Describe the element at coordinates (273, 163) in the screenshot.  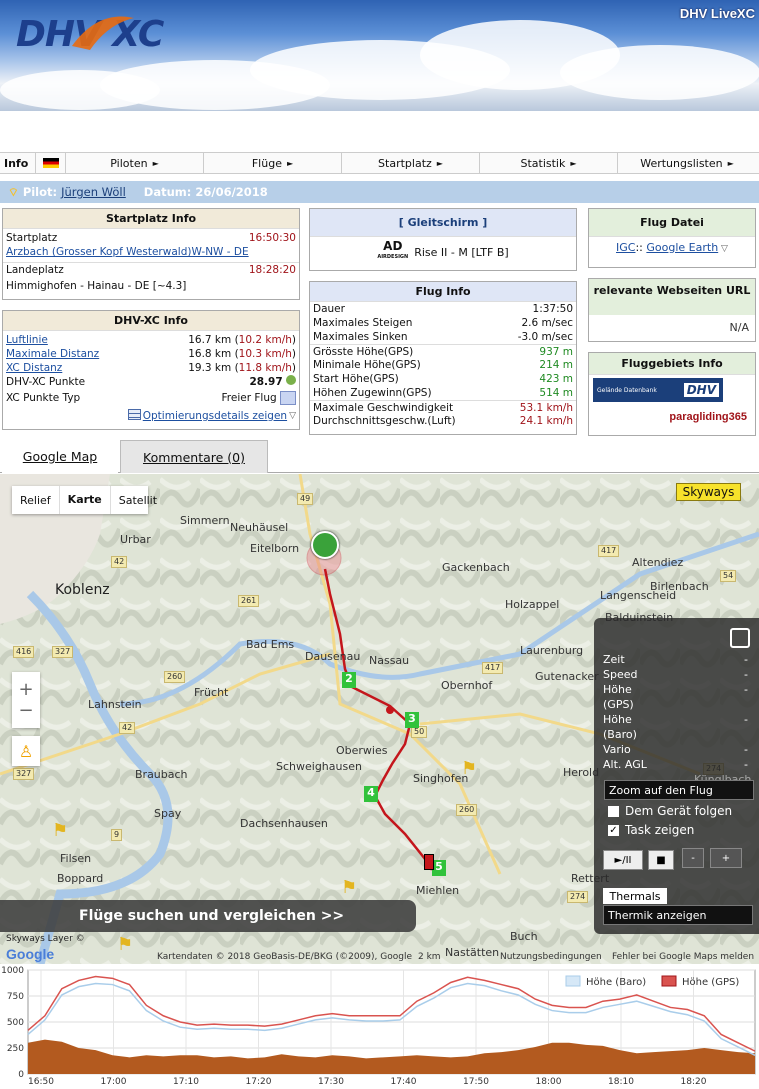
I see `nav-fluege: Flüge ►` at that location.